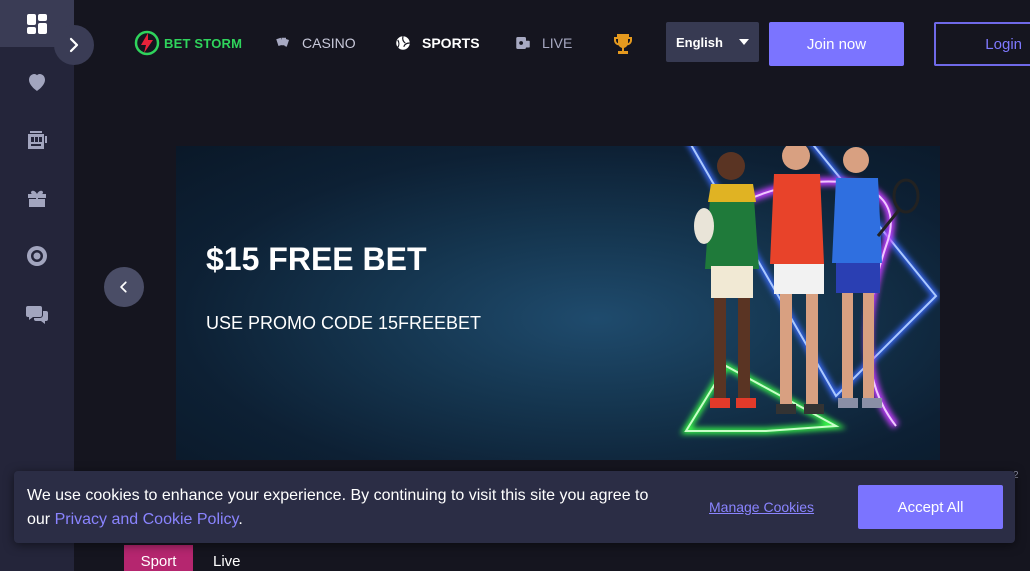 The image size is (1030, 571). Describe the element at coordinates (403, 43) in the screenshot. I see `volleyball-icon` at that location.